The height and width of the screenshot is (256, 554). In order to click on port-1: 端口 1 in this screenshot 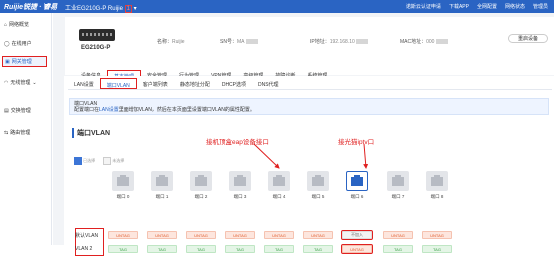, I will do `click(162, 185)`.